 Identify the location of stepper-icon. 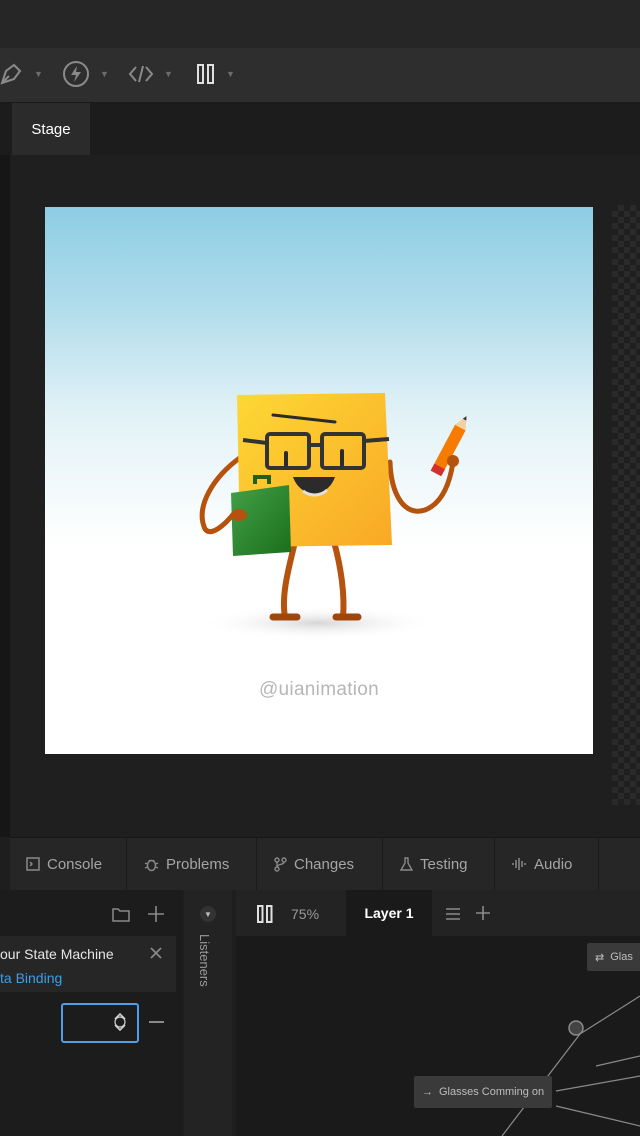
(120, 1022).